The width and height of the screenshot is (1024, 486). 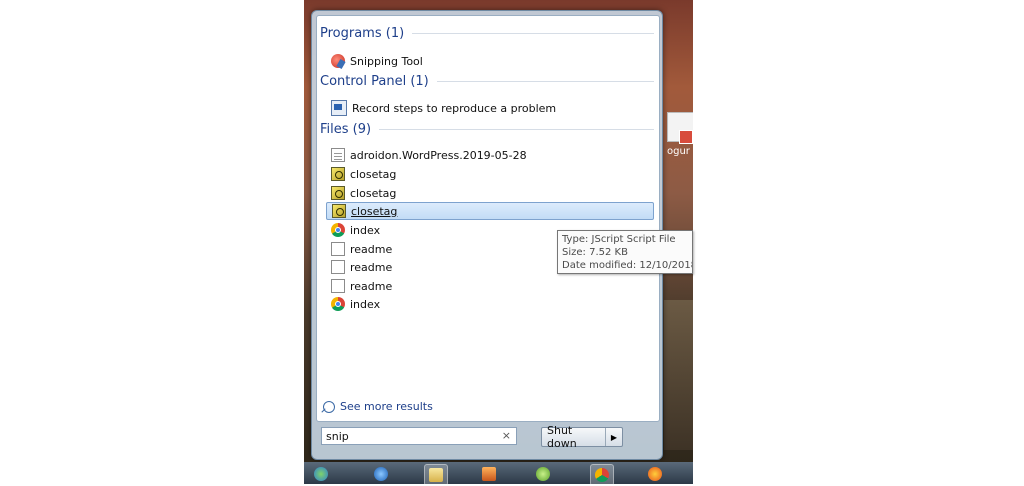 What do you see at coordinates (562, 437) in the screenshot?
I see `shutdown-label: Shut down` at bounding box center [562, 437].